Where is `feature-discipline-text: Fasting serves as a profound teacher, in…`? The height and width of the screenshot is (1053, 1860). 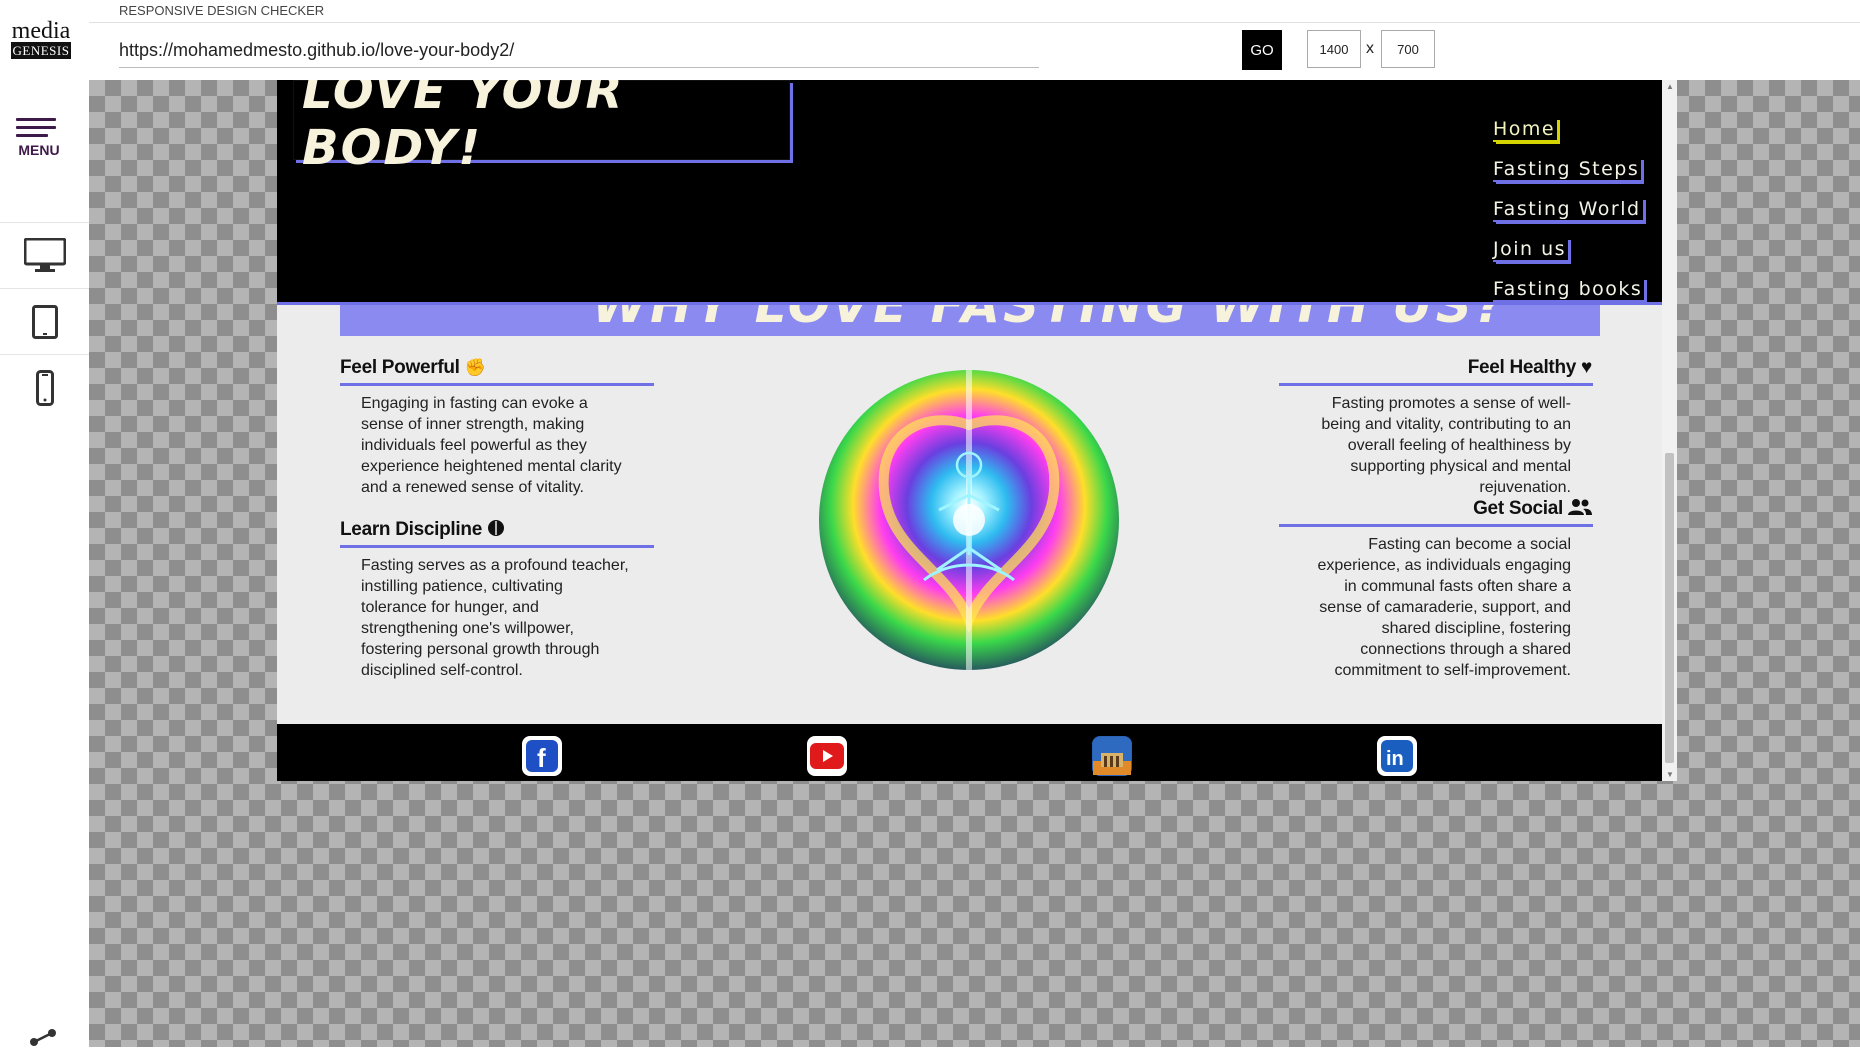 feature-discipline-text: Fasting serves as a profound teacher, in… is located at coordinates (495, 618).